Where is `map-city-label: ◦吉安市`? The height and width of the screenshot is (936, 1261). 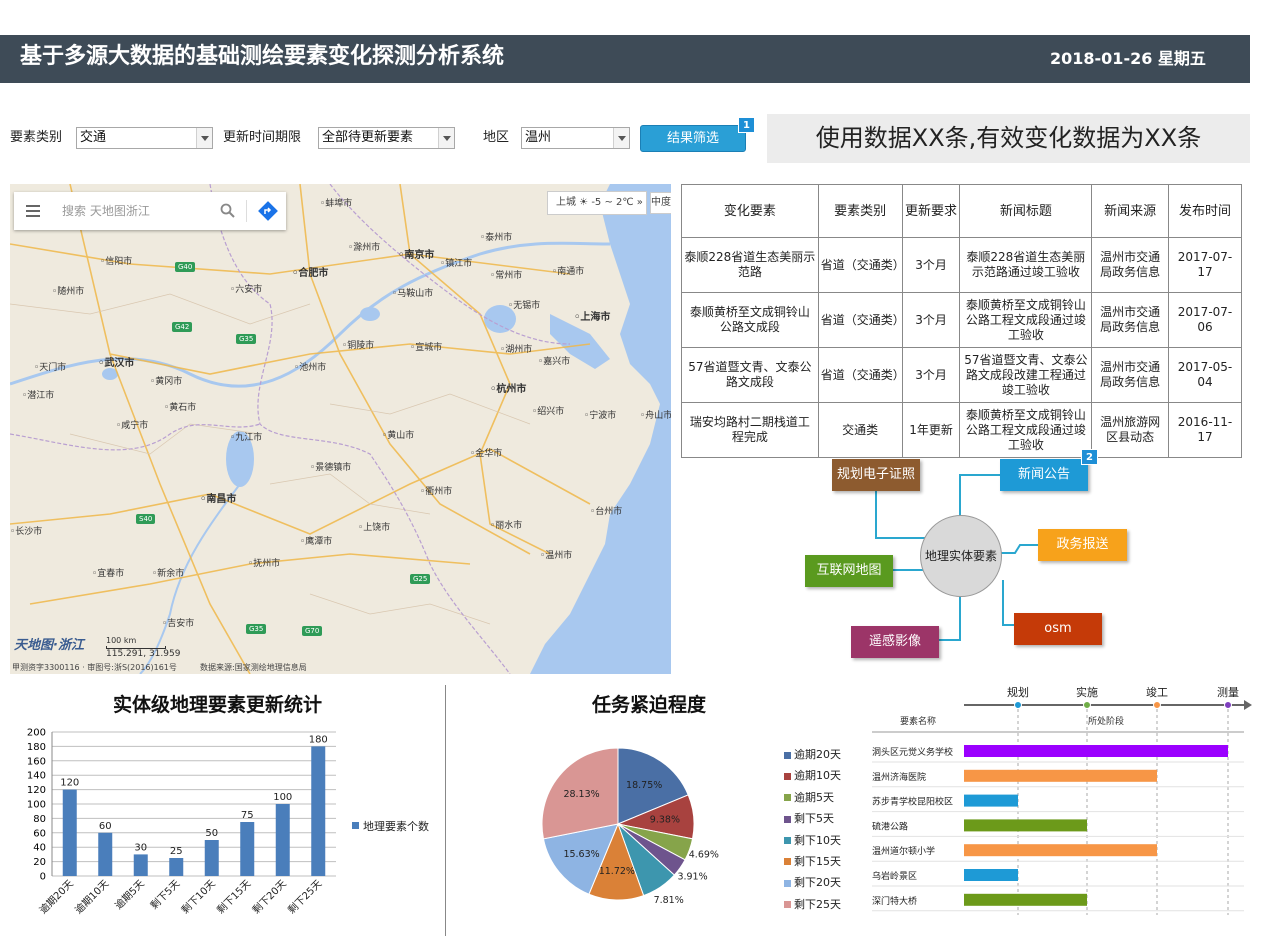 map-city-label: ◦吉安市 is located at coordinates (178, 622).